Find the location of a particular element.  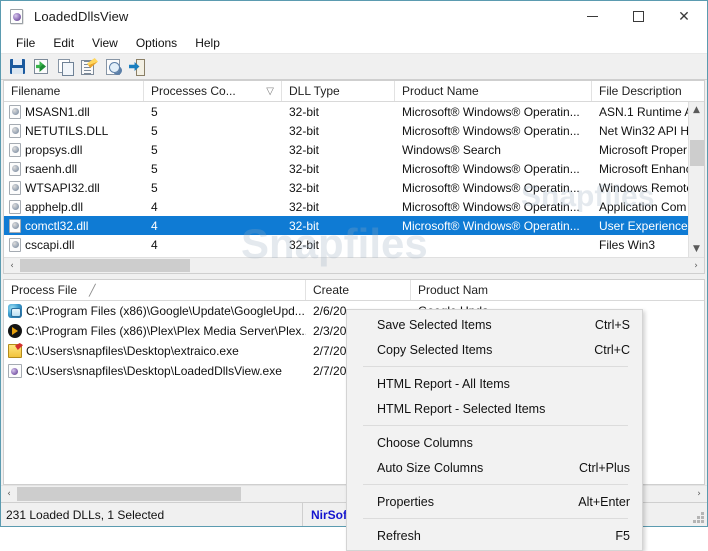

properties-icon is located at coordinates (113, 66).